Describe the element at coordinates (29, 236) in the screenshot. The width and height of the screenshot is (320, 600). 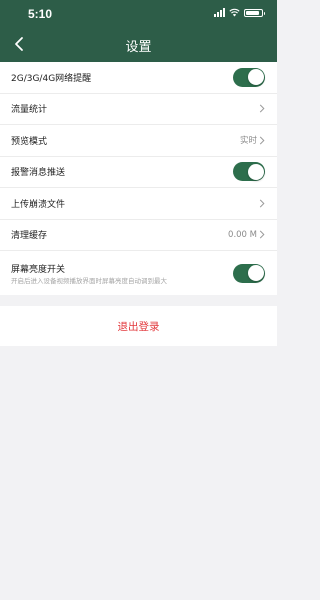
I see `setting-label: 清理缓存` at that location.